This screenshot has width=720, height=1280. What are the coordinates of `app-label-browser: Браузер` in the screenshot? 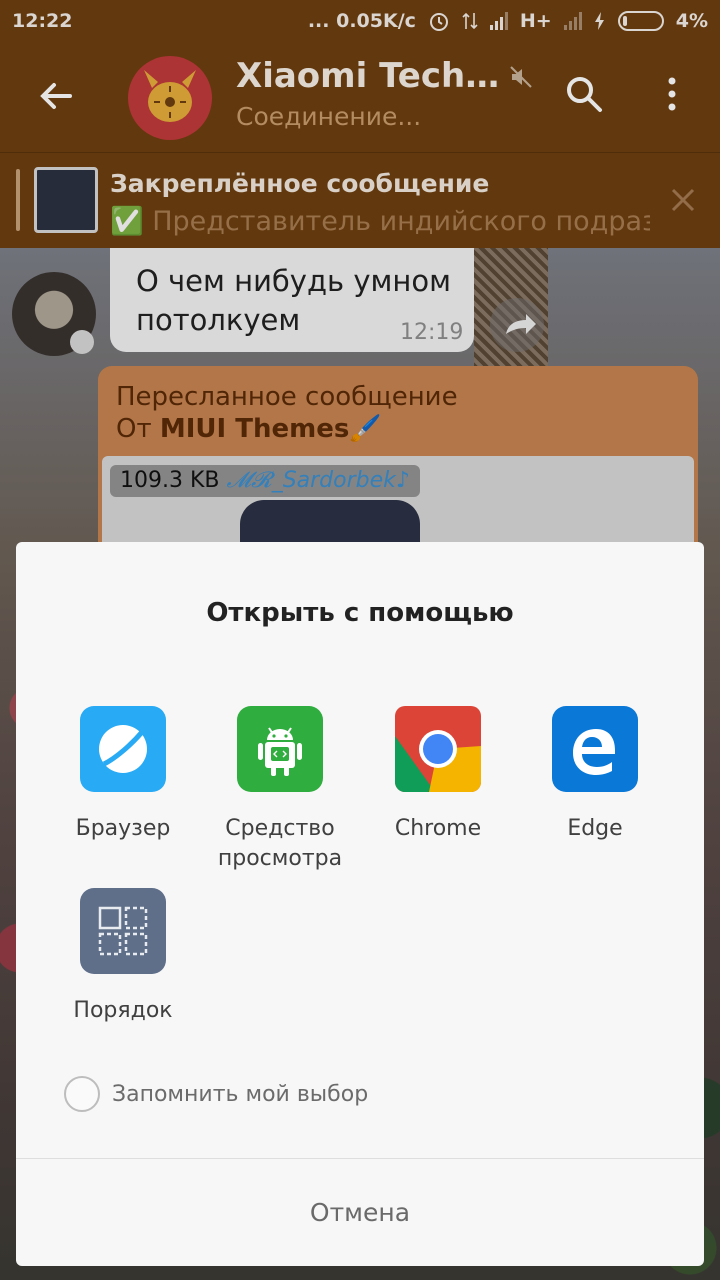 It's located at (123, 828).